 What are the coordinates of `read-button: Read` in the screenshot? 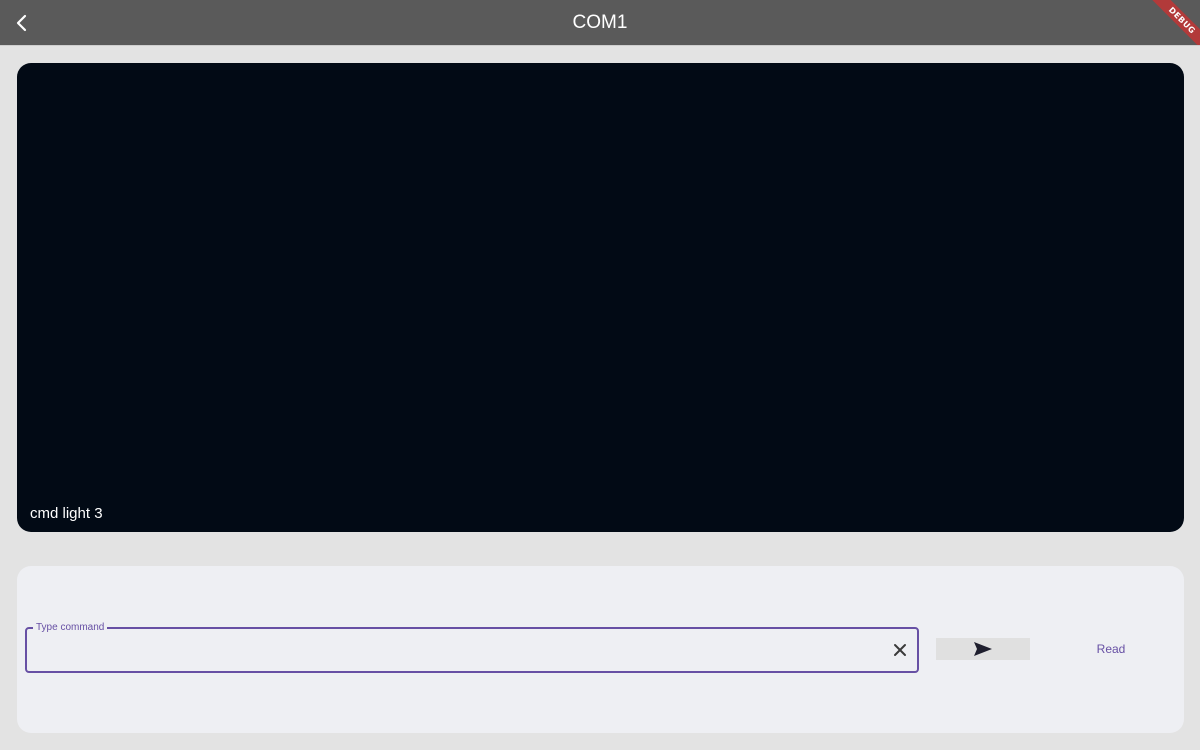 It's located at (1111, 649).